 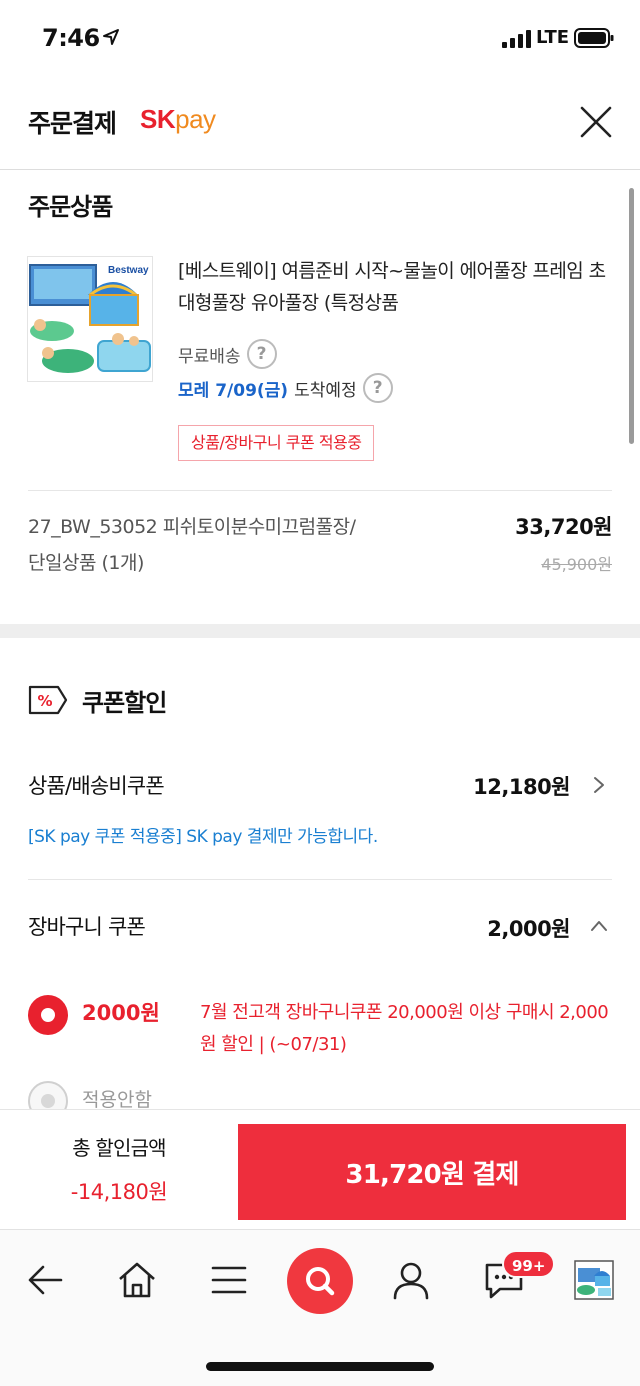 What do you see at coordinates (86, 563) in the screenshot?
I see `option-line-2: 단일상품 (1개)` at bounding box center [86, 563].